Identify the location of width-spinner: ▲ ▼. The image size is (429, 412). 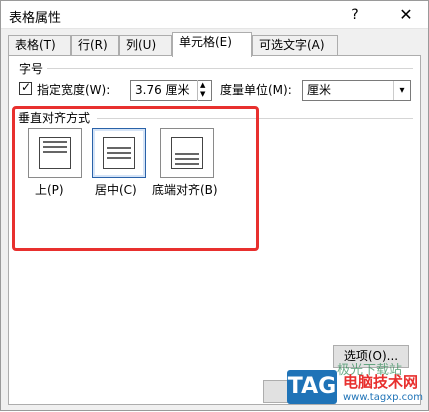
(203, 90).